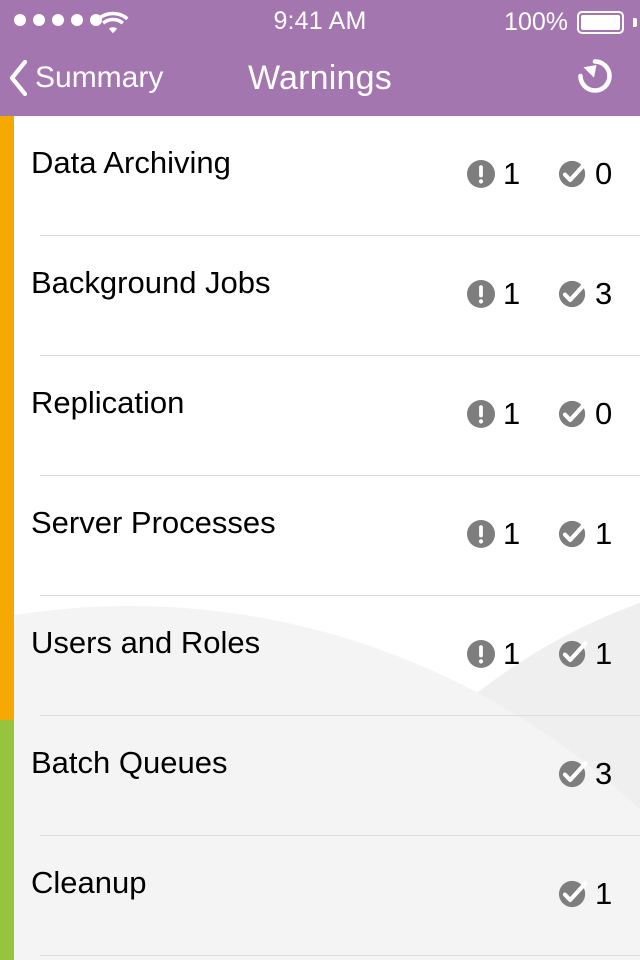 This screenshot has width=640, height=960. Describe the element at coordinates (146, 642) in the screenshot. I see `list-item-label: Users and Roles` at that location.